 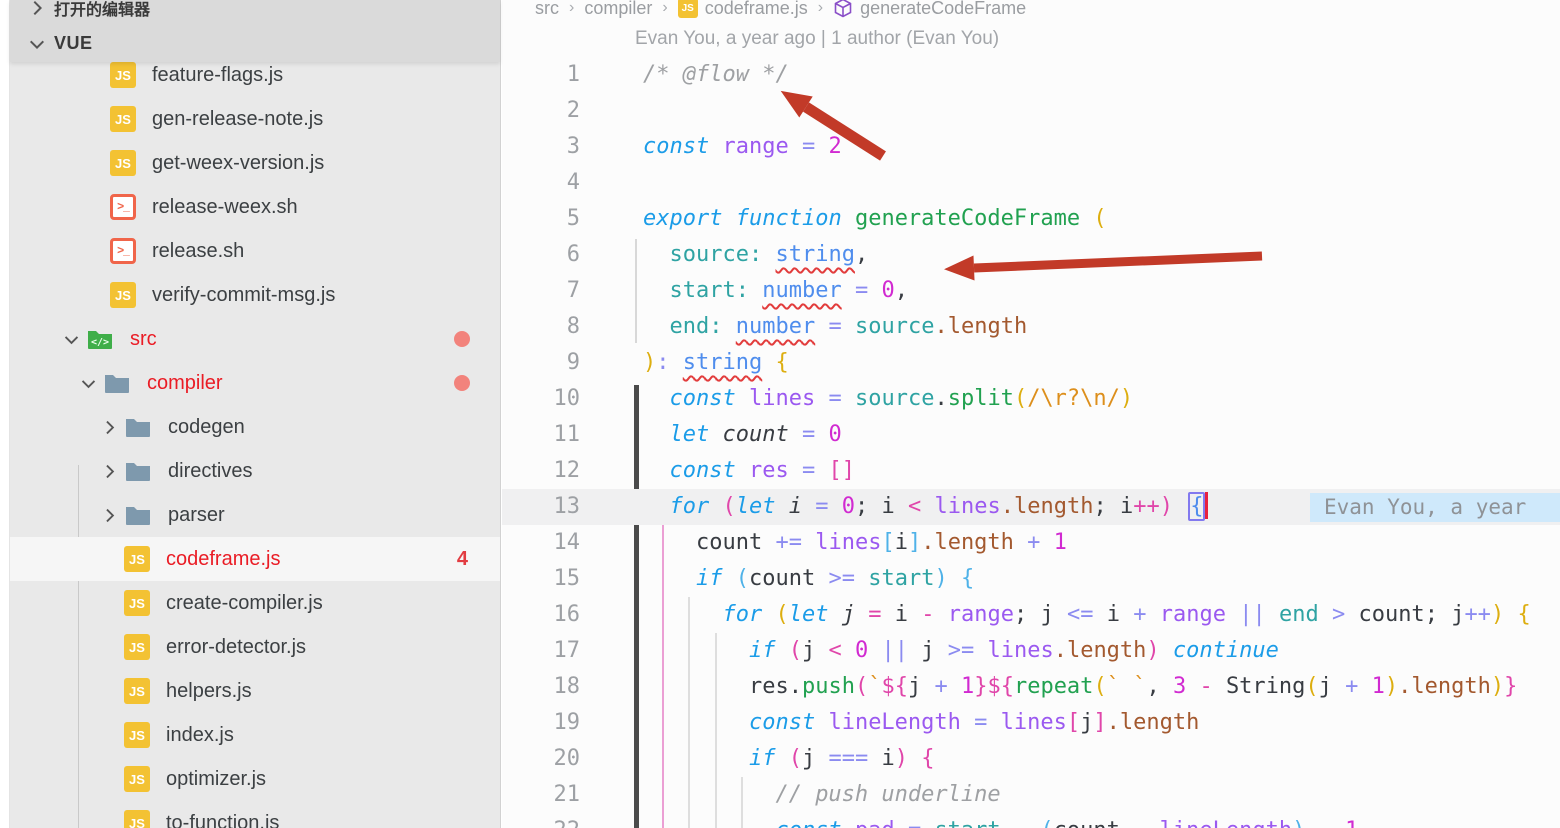 What do you see at coordinates (541, 147) in the screenshot?
I see `line-number: 3` at bounding box center [541, 147].